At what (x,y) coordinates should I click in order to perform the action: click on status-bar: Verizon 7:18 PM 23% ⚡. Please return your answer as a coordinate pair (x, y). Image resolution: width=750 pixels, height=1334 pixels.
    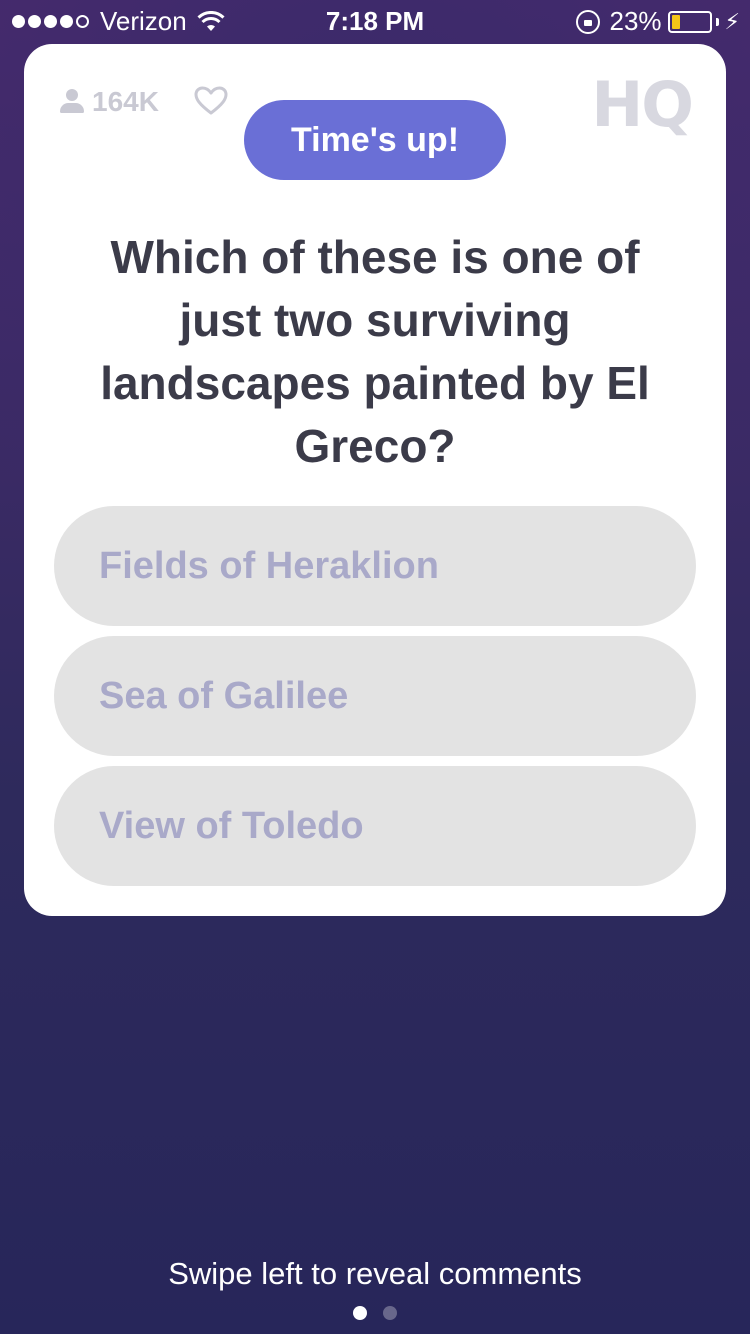
    Looking at the image, I should click on (375, 20).